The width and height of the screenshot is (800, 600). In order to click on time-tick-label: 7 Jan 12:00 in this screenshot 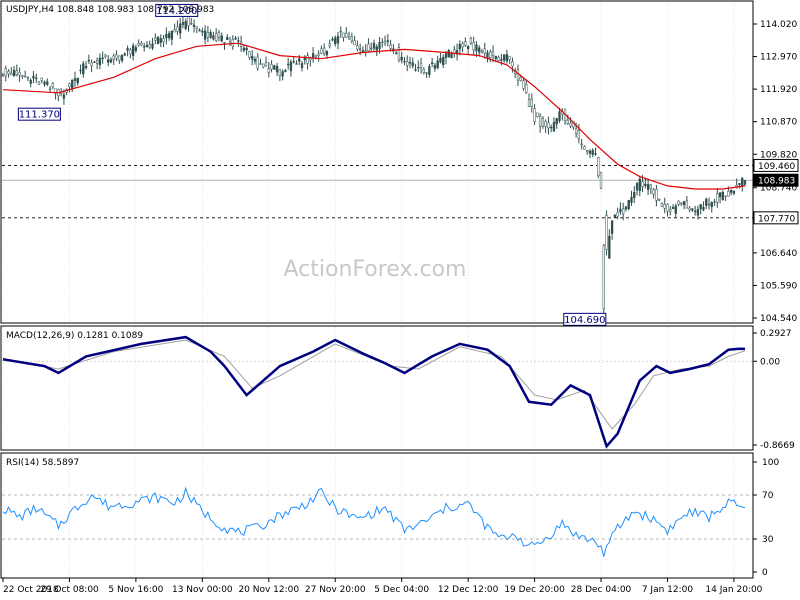, I will do `click(668, 590)`.